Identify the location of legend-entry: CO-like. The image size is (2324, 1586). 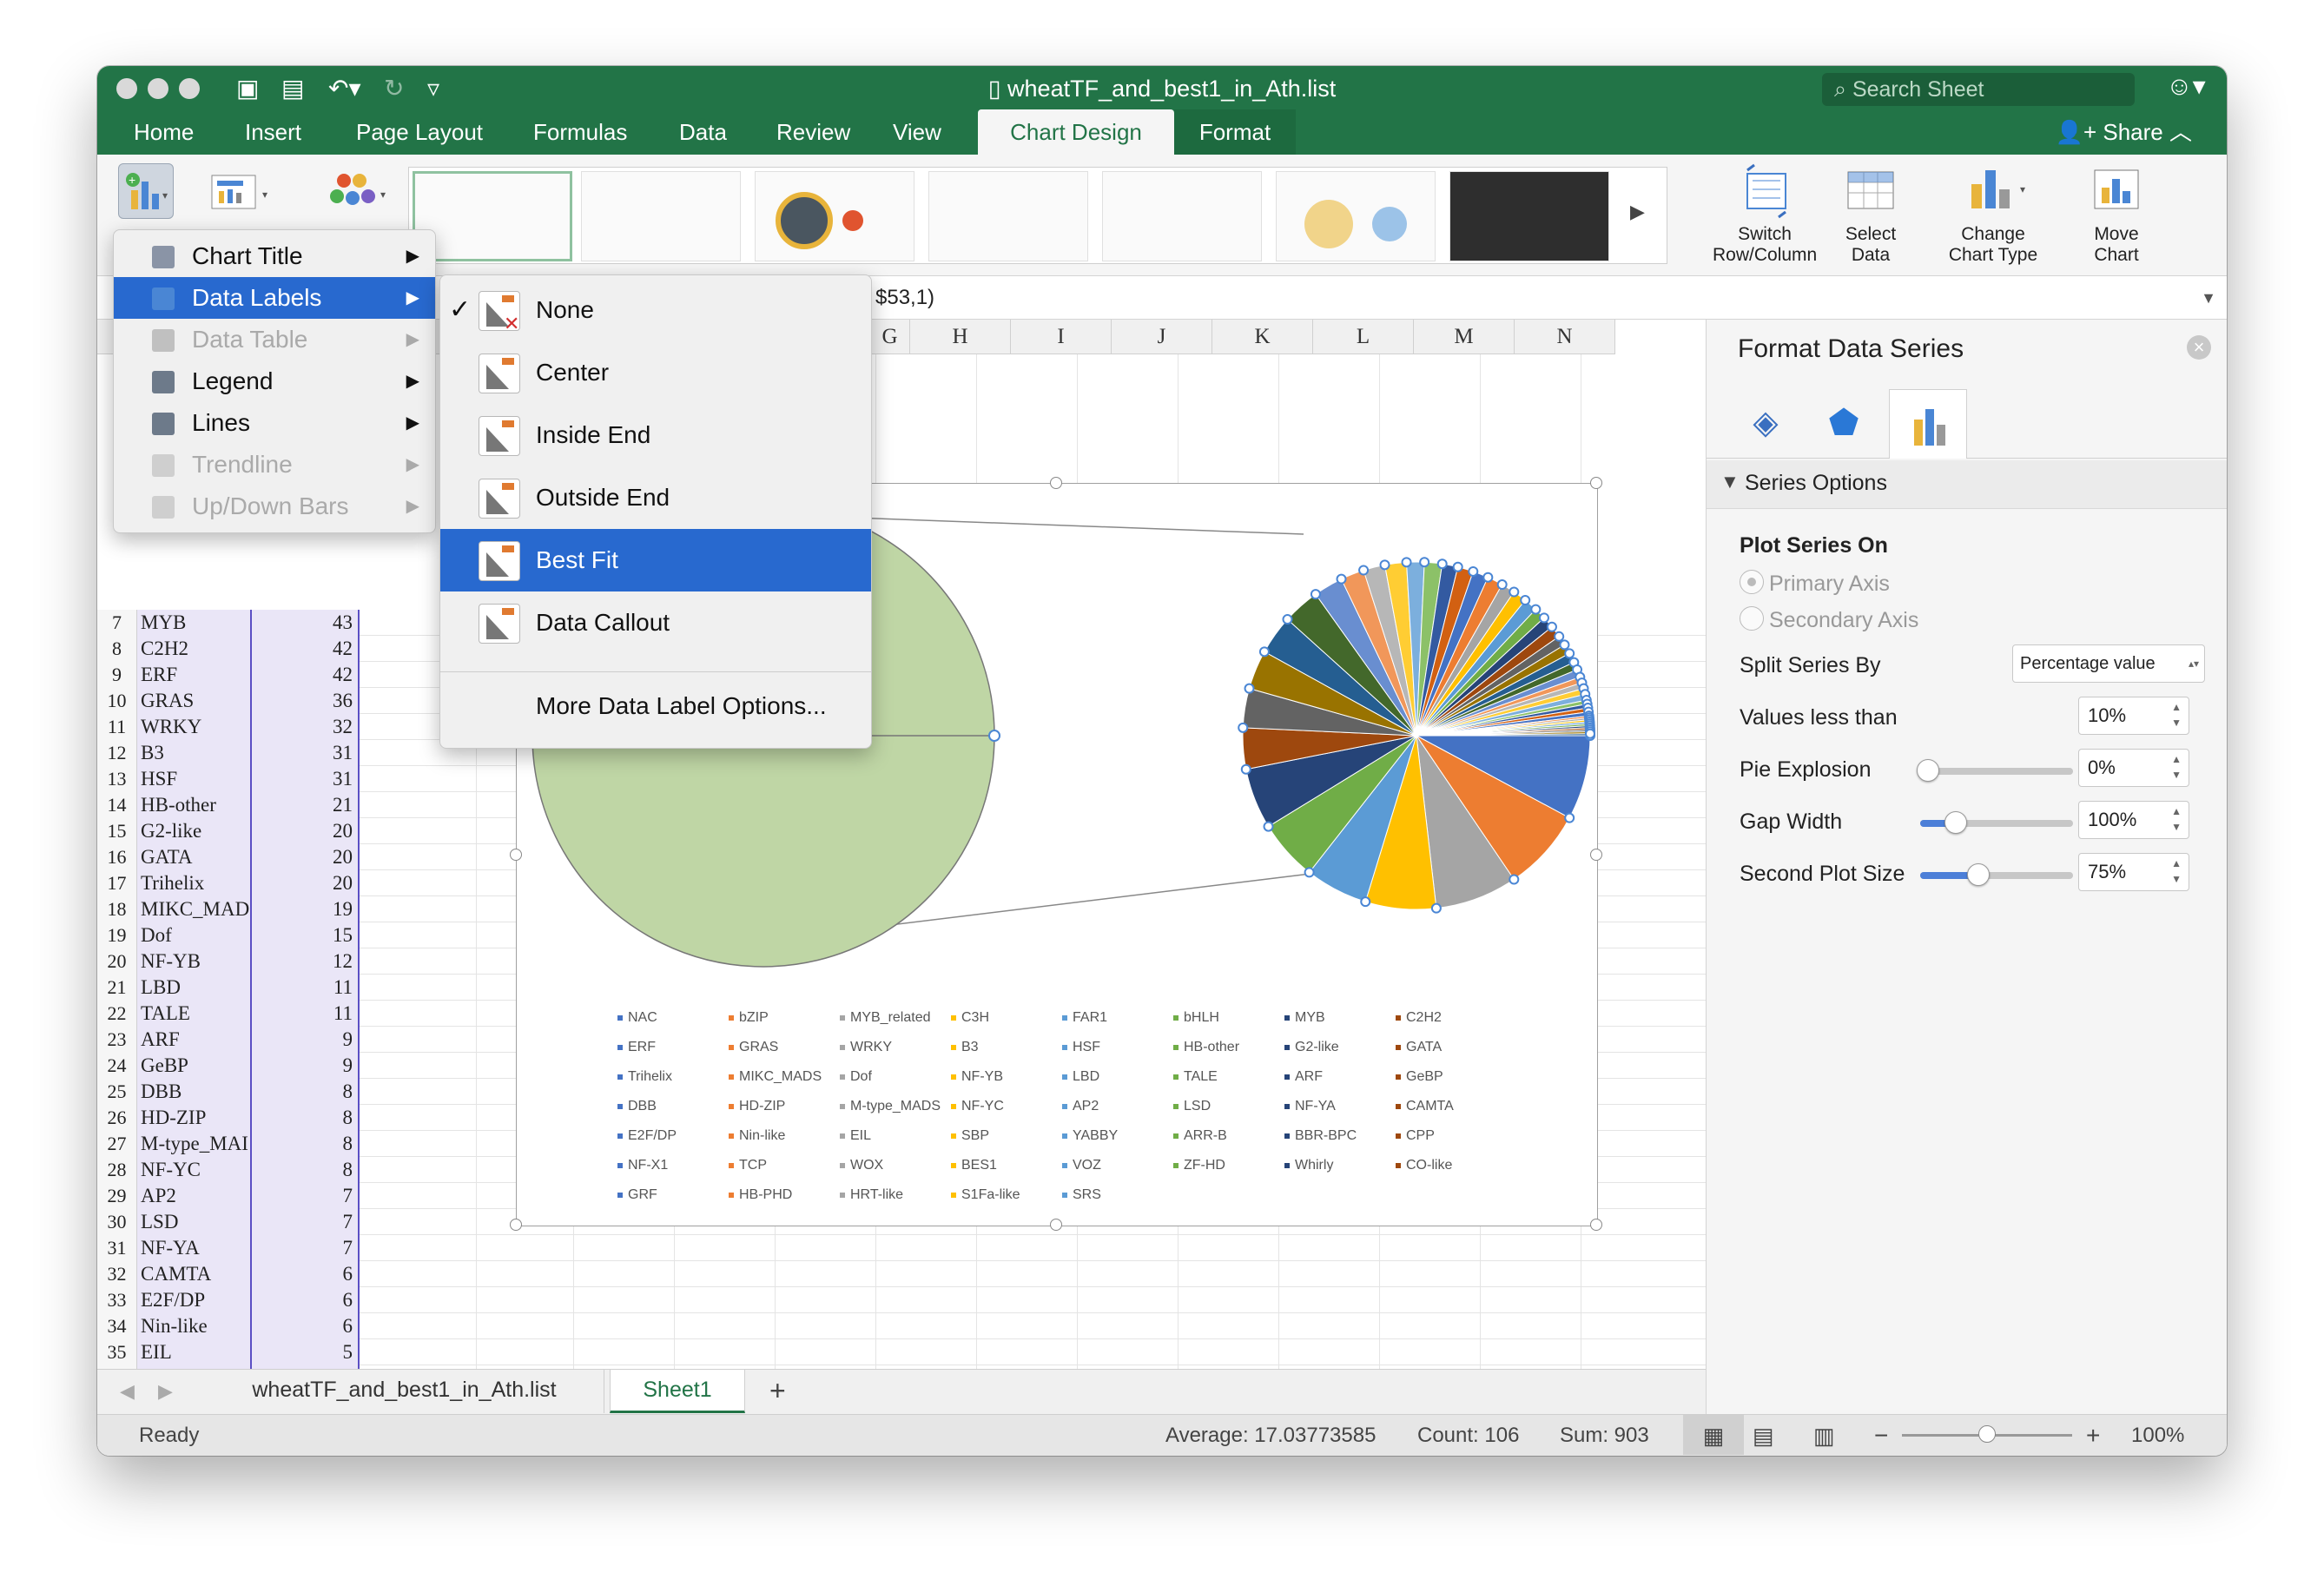
(1424, 1166).